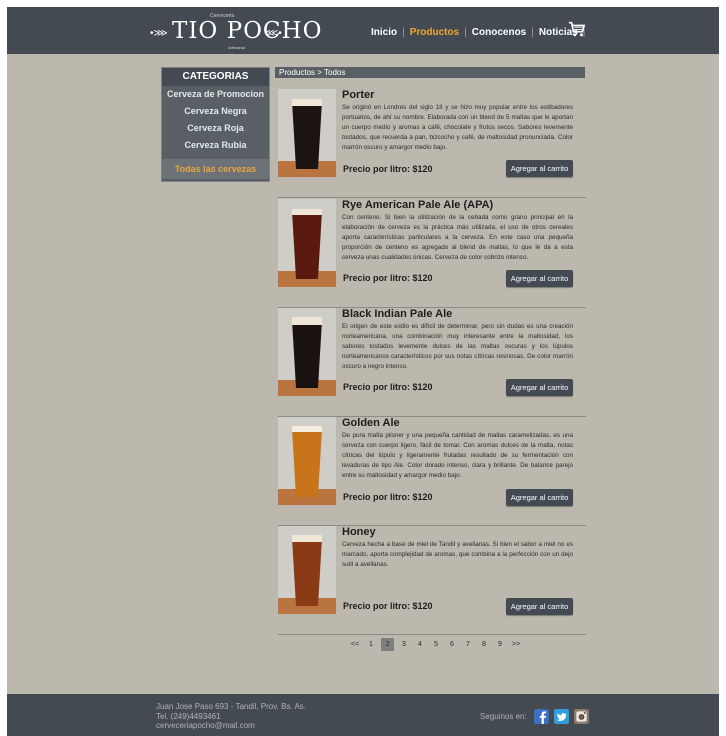  Describe the element at coordinates (358, 95) in the screenshot. I see `product-name: Porter` at that location.